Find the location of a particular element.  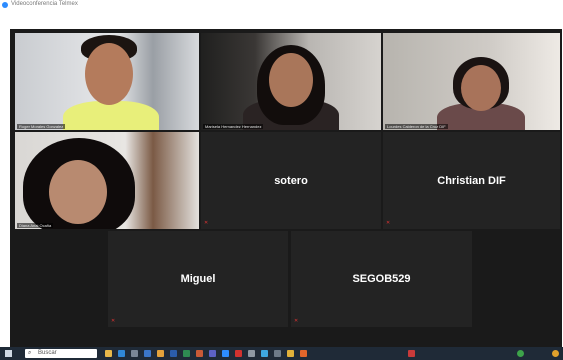

zoom-logo-icon is located at coordinates (5, 5).